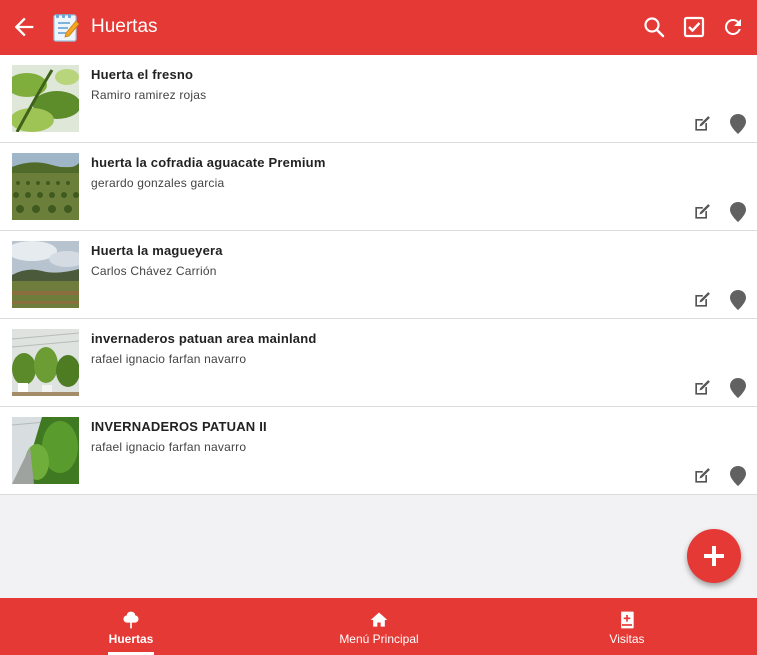  What do you see at coordinates (157, 250) in the screenshot?
I see `huerta-title: Huerta la magueyera` at bounding box center [157, 250].